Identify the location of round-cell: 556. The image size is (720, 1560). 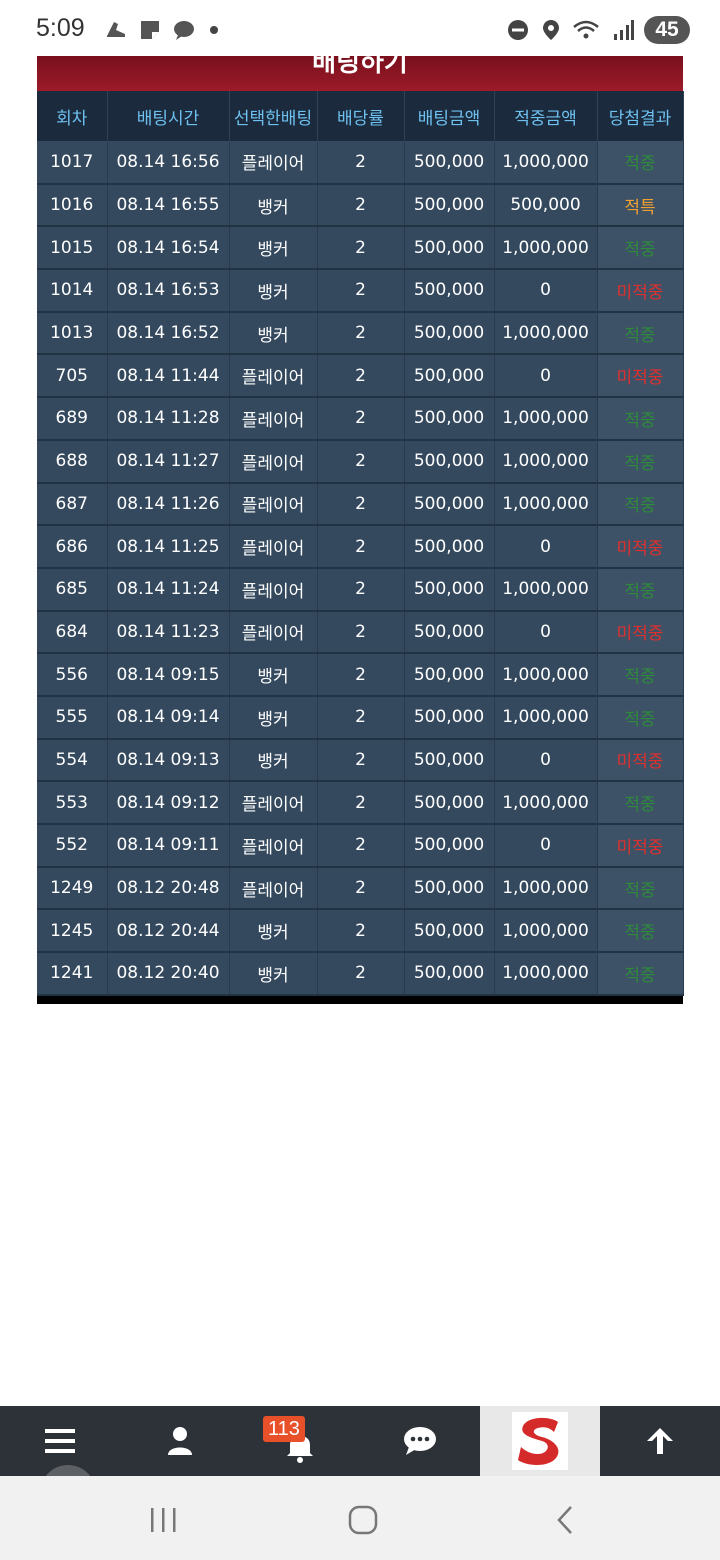
(72, 675).